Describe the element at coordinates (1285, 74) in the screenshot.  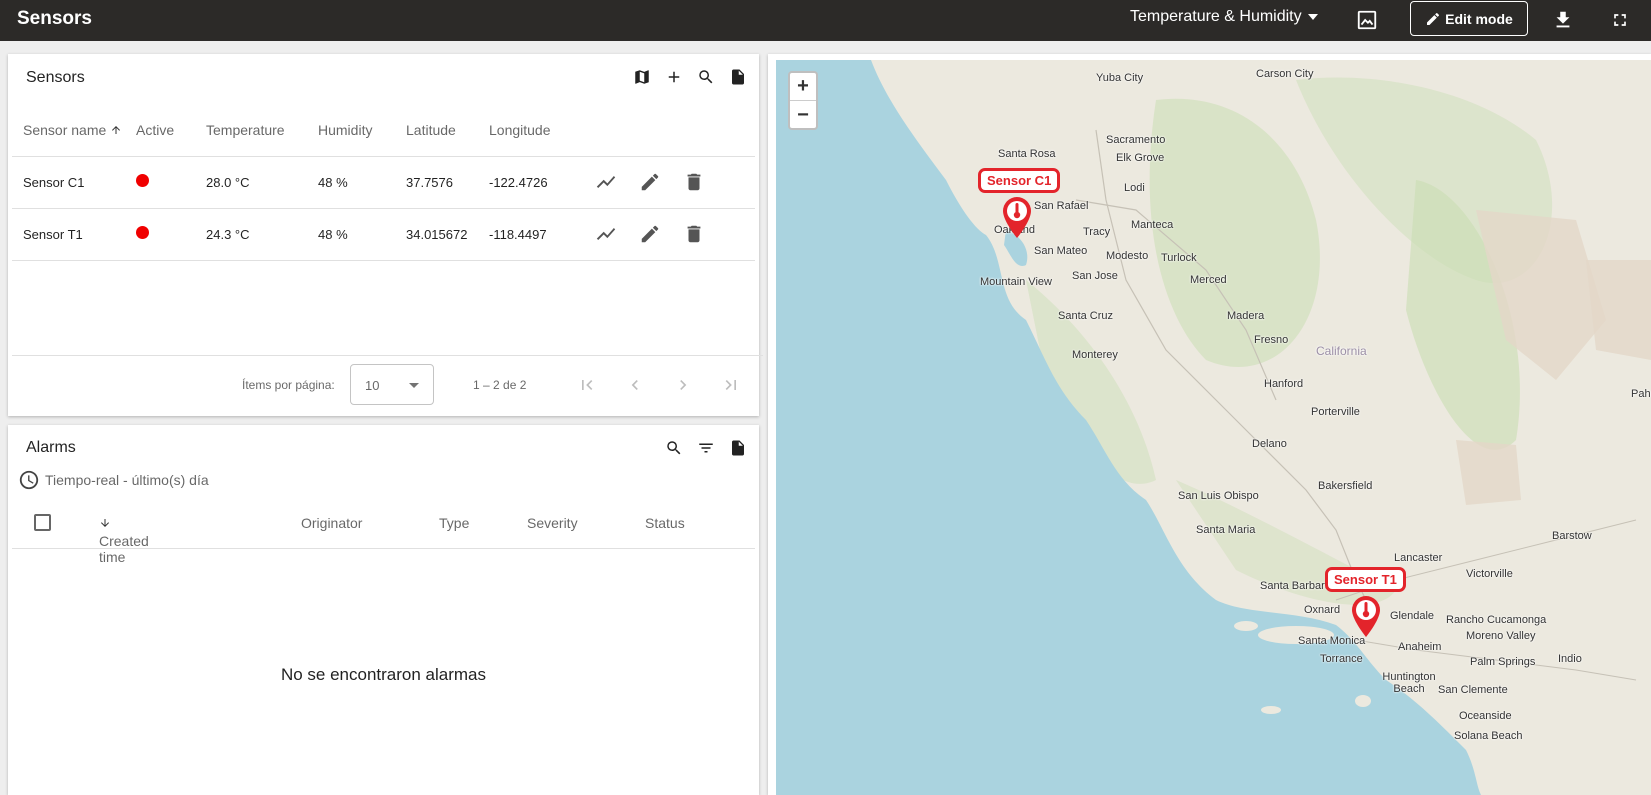
I see `map-place-label: Carson City` at that location.